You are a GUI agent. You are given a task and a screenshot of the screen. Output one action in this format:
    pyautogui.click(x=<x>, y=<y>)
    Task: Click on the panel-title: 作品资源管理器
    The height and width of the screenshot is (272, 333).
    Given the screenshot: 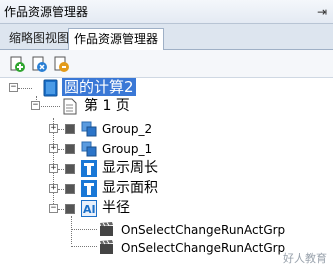 What is the action you would take?
    pyautogui.click(x=46, y=12)
    